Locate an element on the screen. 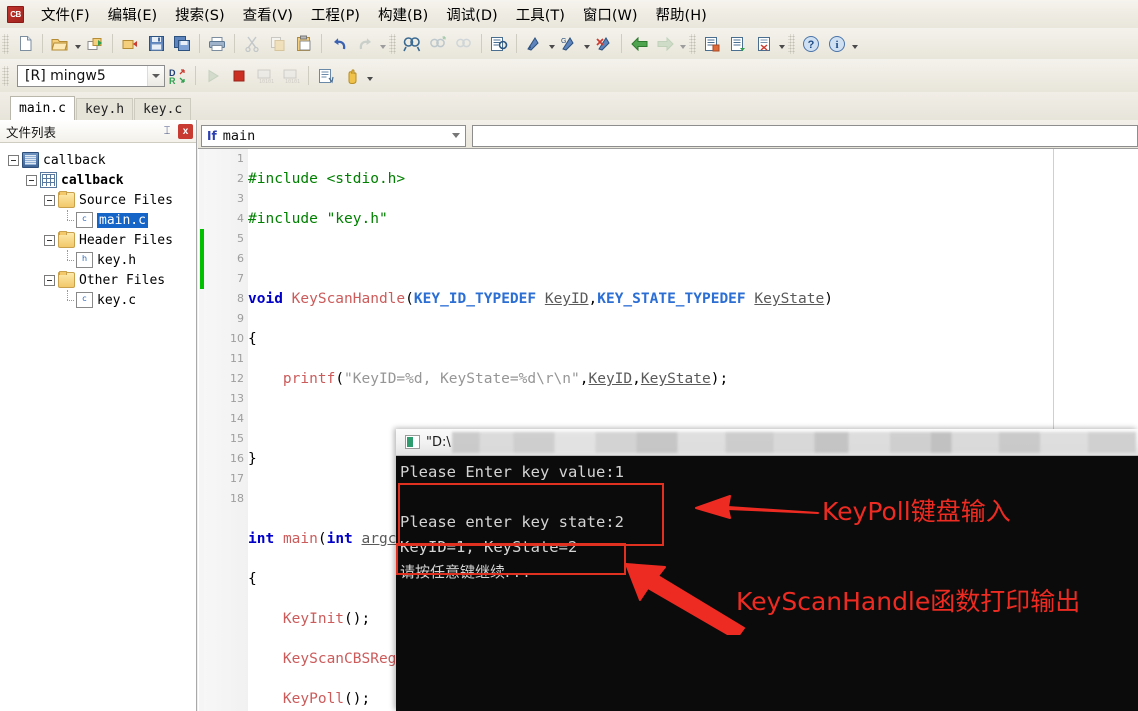  save-icon is located at coordinates (156, 44).